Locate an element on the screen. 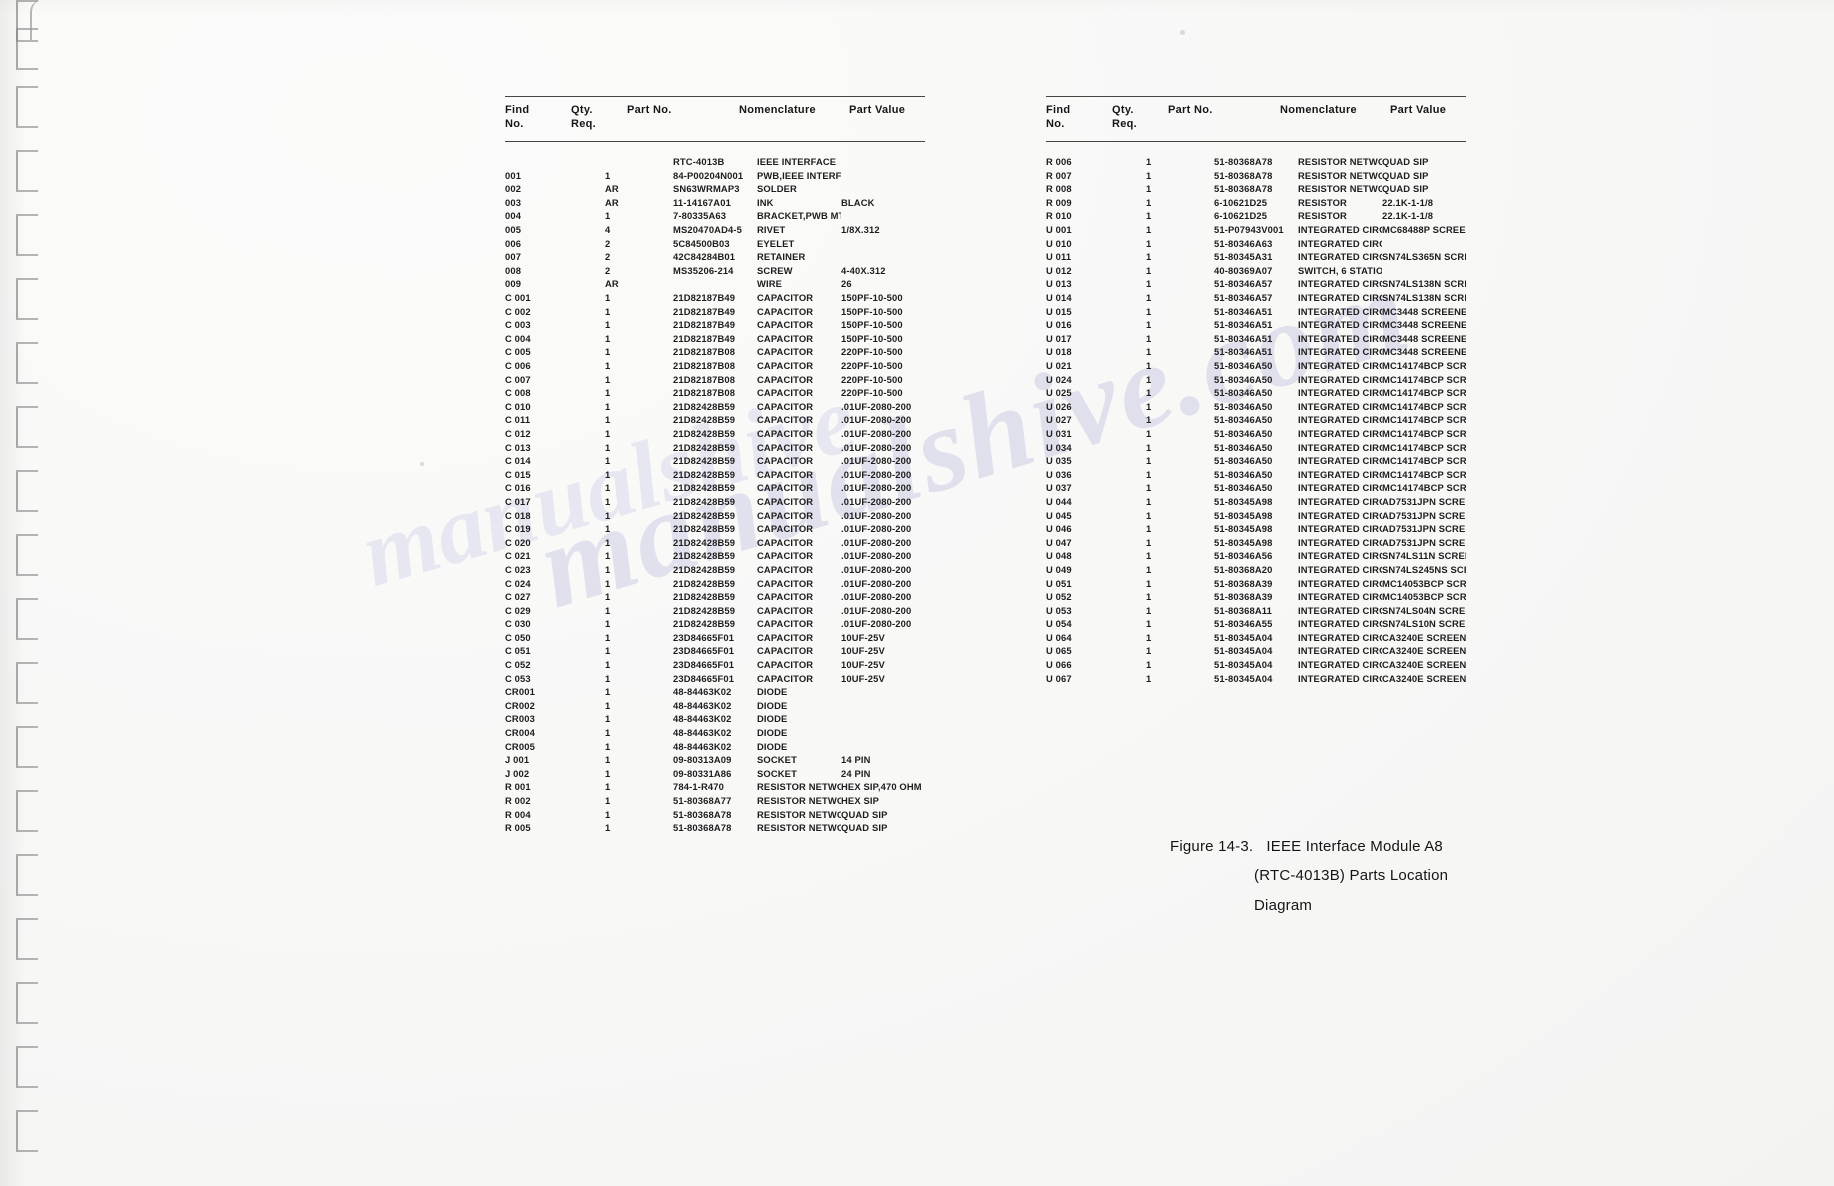  cell-find-no: C 011 is located at coordinates (518, 420).